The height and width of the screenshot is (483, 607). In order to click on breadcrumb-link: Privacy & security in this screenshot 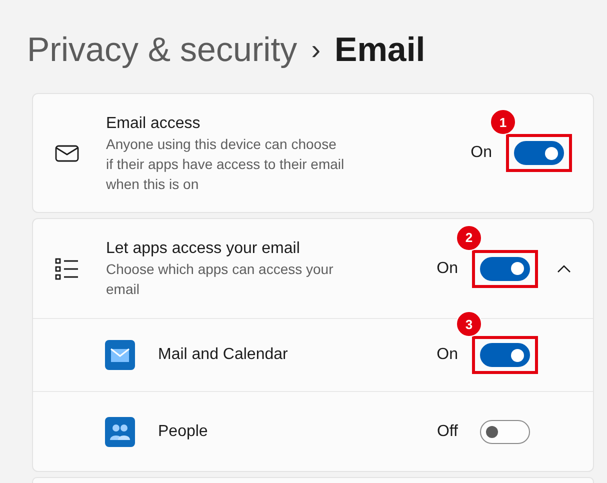, I will do `click(162, 50)`.